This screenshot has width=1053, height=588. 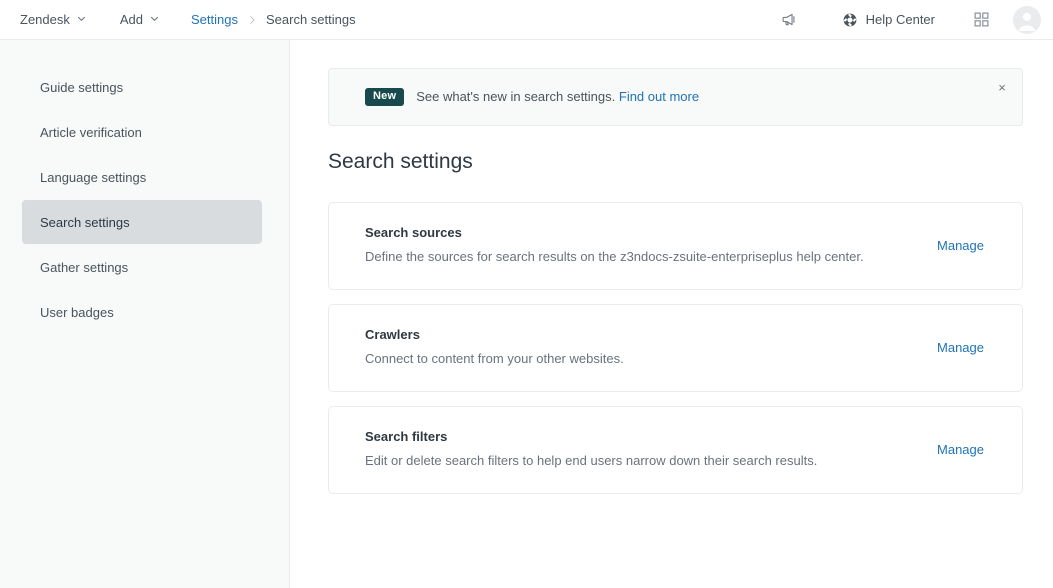 What do you see at coordinates (981, 20) in the screenshot?
I see `grid-apps-icon` at bounding box center [981, 20].